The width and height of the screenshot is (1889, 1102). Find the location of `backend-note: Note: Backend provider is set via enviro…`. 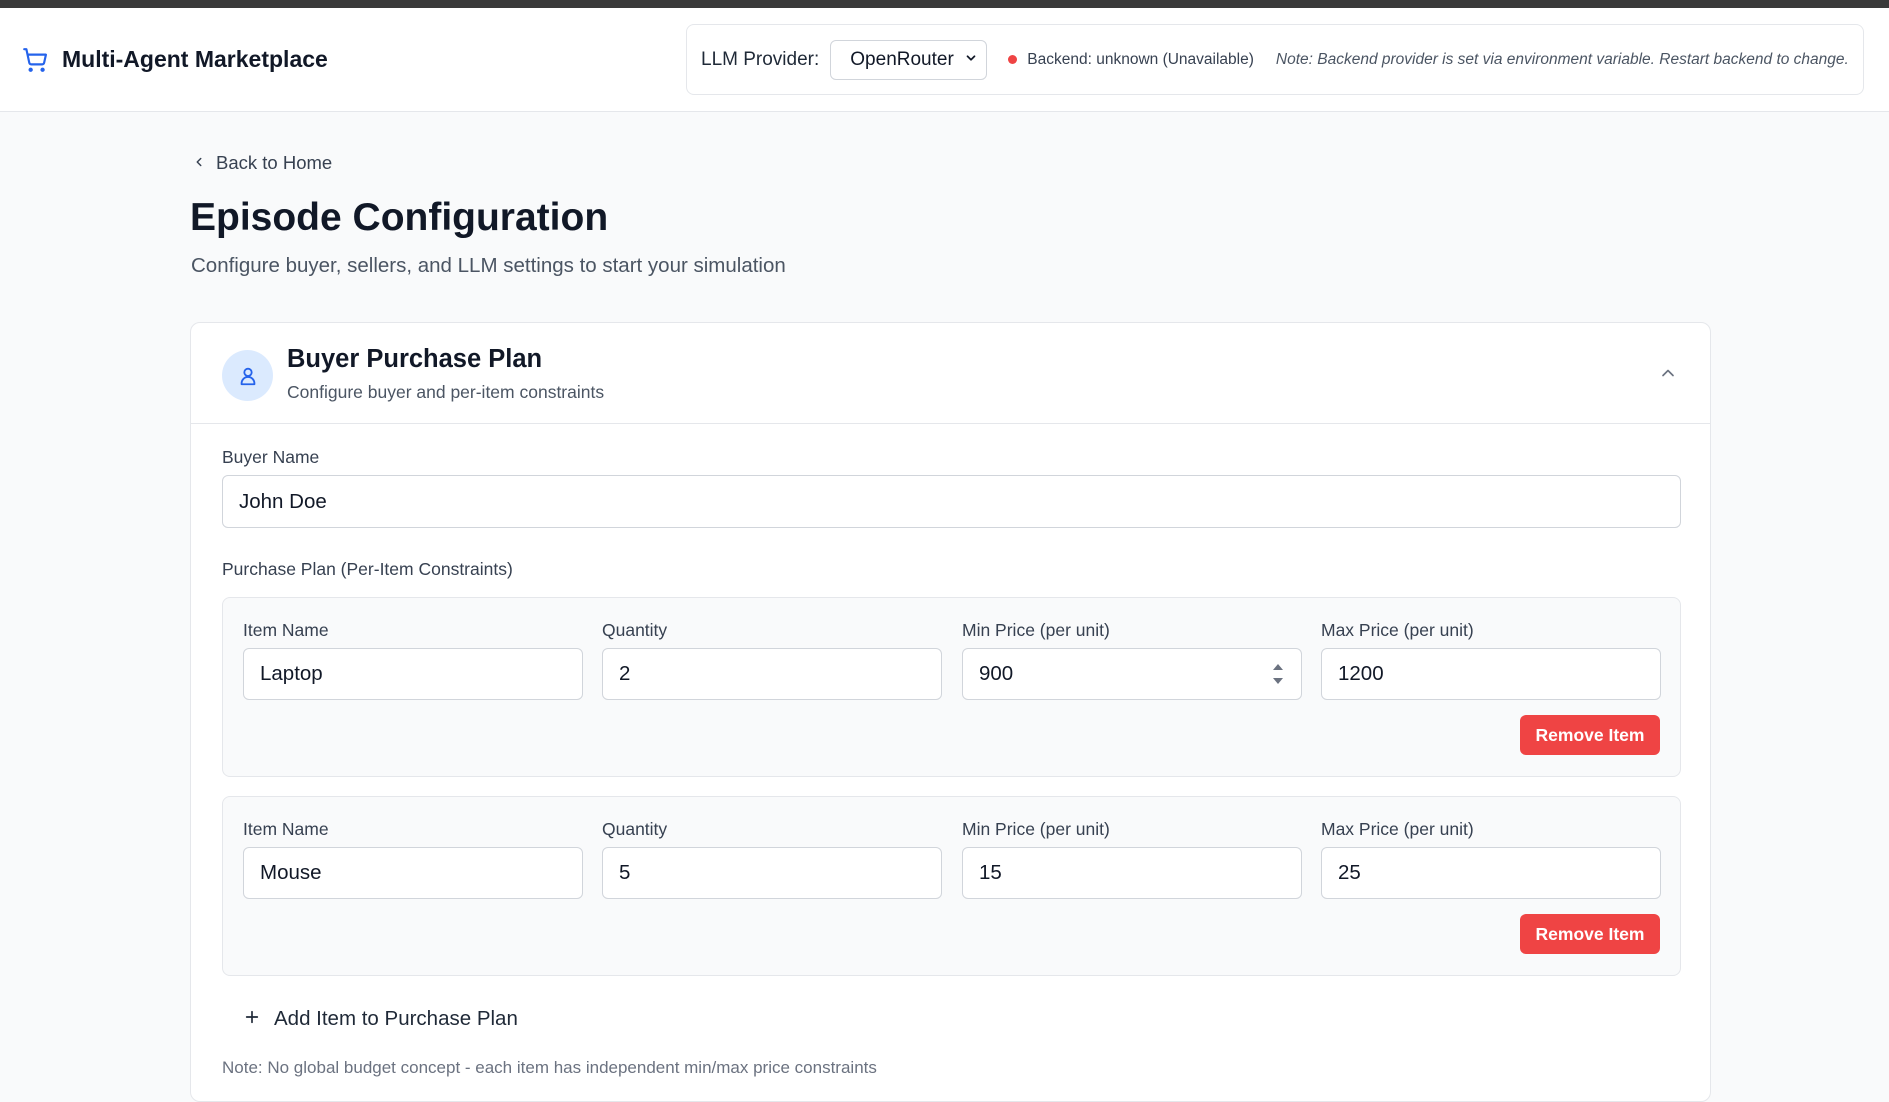

backend-note: Note: Backend provider is set via enviro… is located at coordinates (1562, 59).